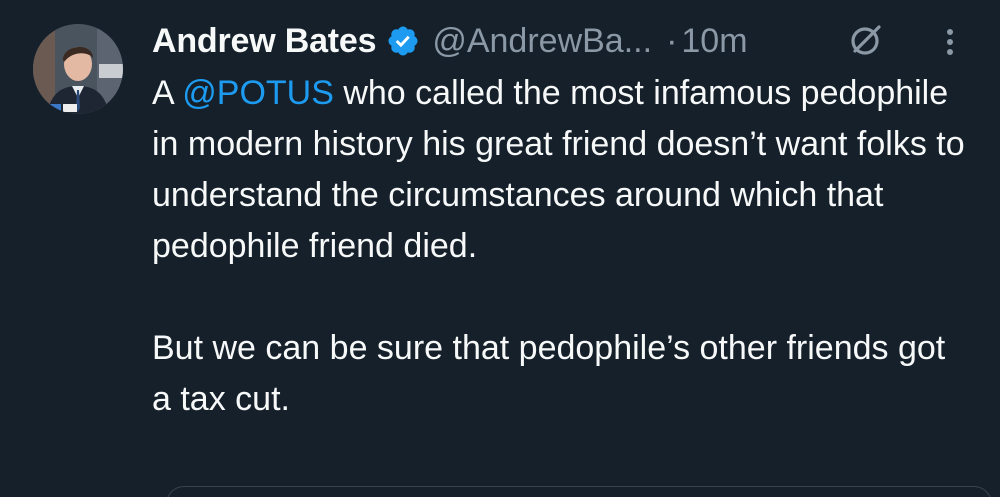 This screenshot has height=497, width=1000. Describe the element at coordinates (258, 93) in the screenshot. I see `mention-link: @POTUS` at that location.